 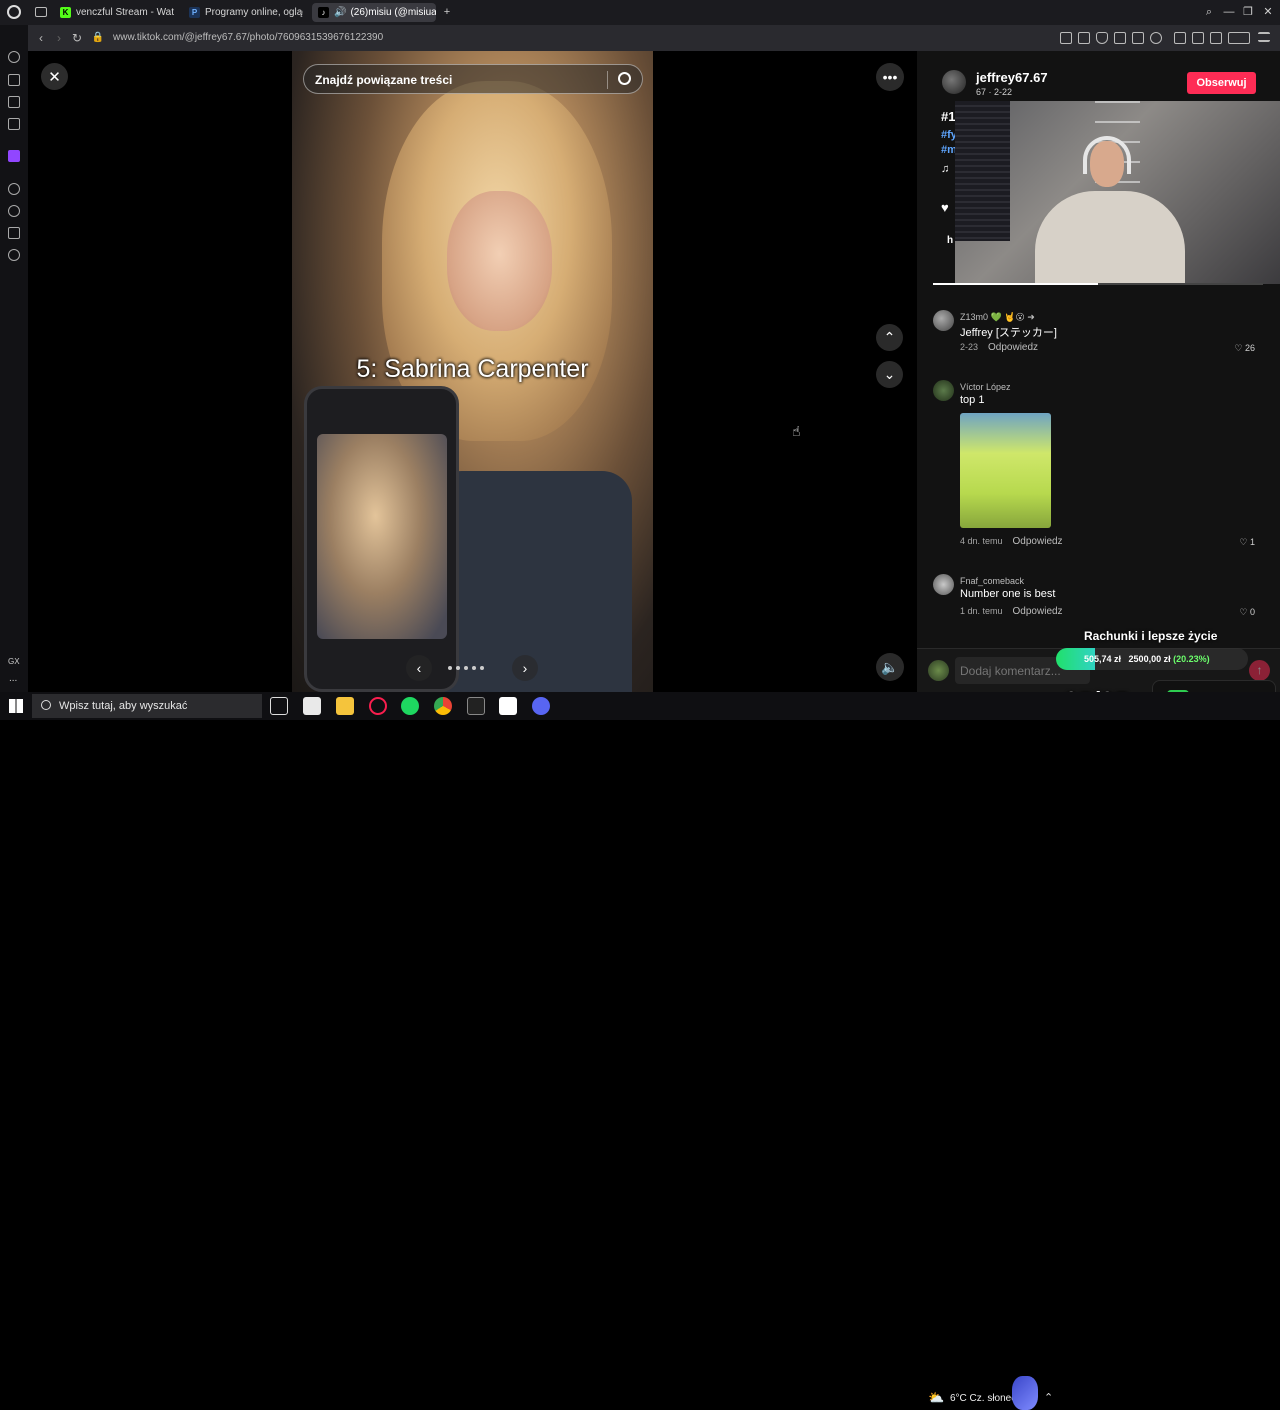 What do you see at coordinates (14, 57) in the screenshot?
I see `gx-control-icon` at bounding box center [14, 57].